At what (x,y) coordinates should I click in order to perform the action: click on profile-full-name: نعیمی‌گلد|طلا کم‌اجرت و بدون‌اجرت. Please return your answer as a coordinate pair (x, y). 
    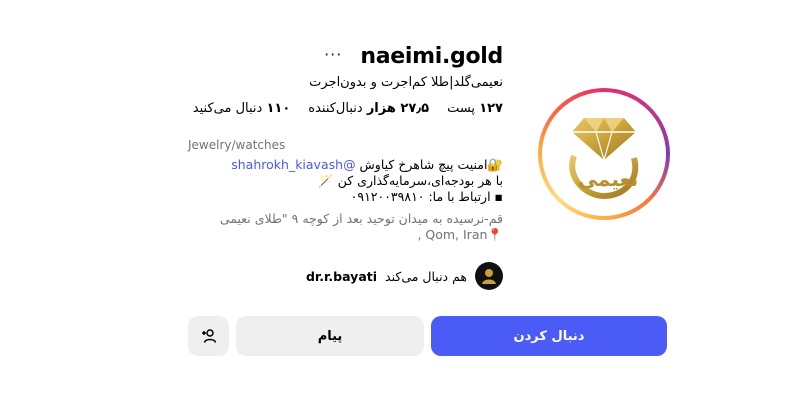
    Looking at the image, I should click on (406, 82).